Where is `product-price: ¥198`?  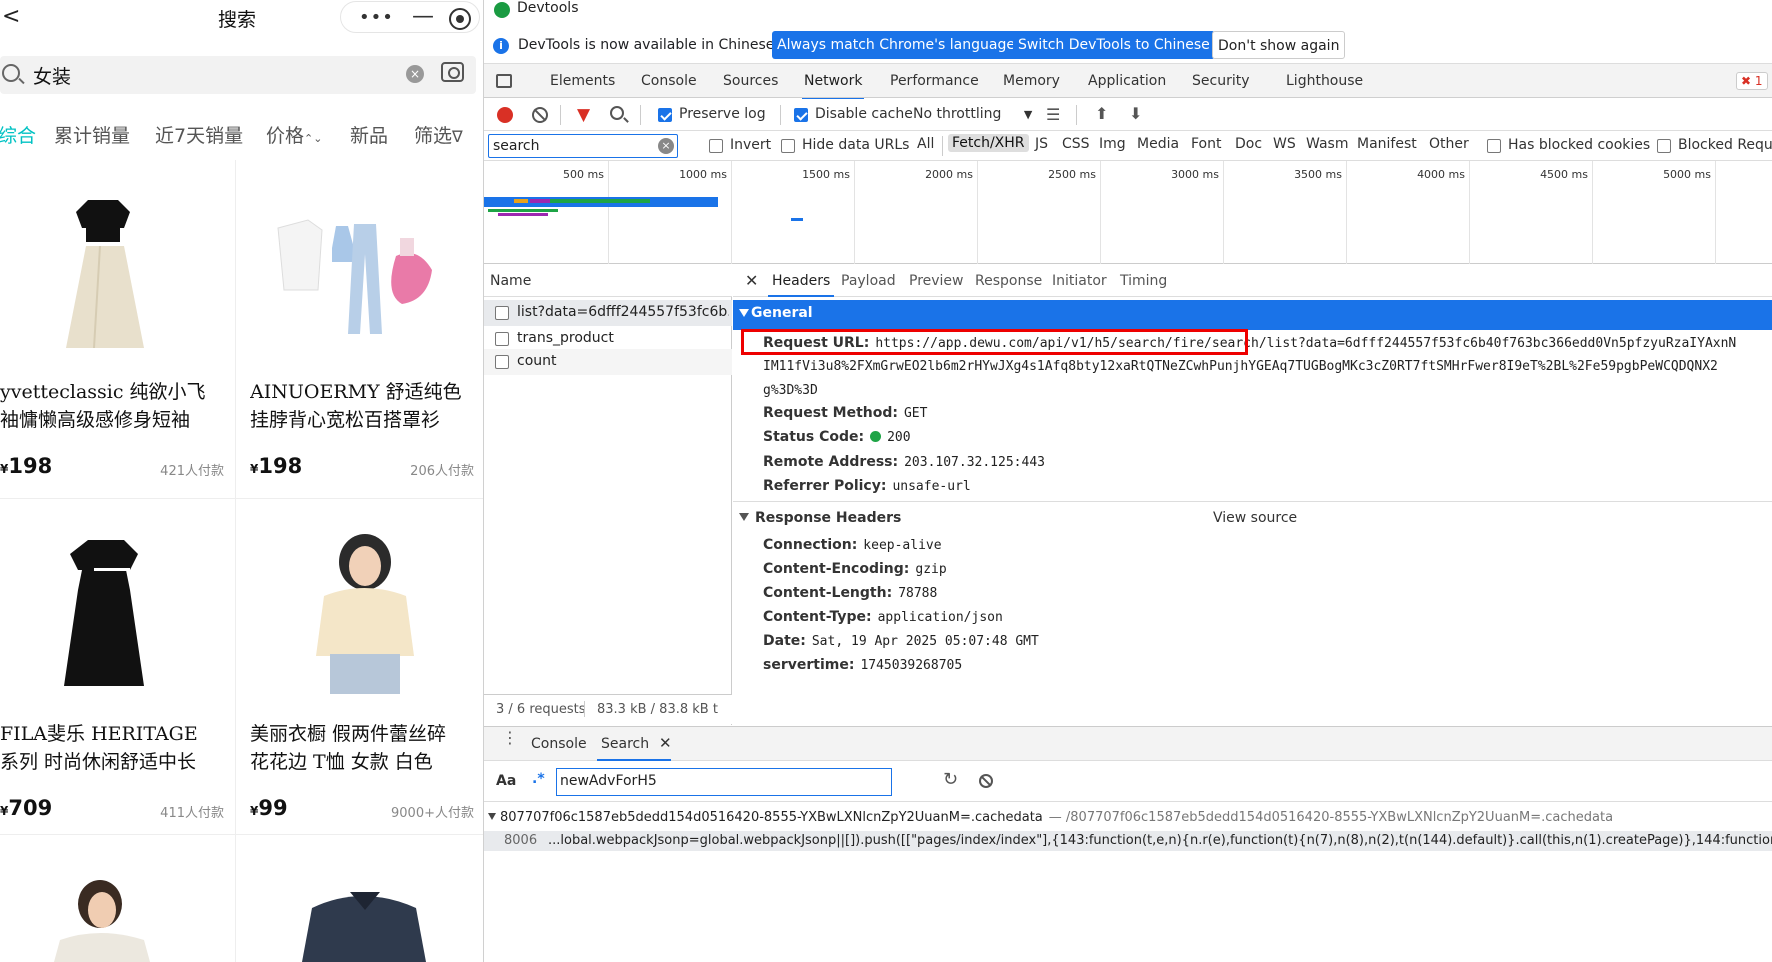
product-price: ¥198 is located at coordinates (26, 466).